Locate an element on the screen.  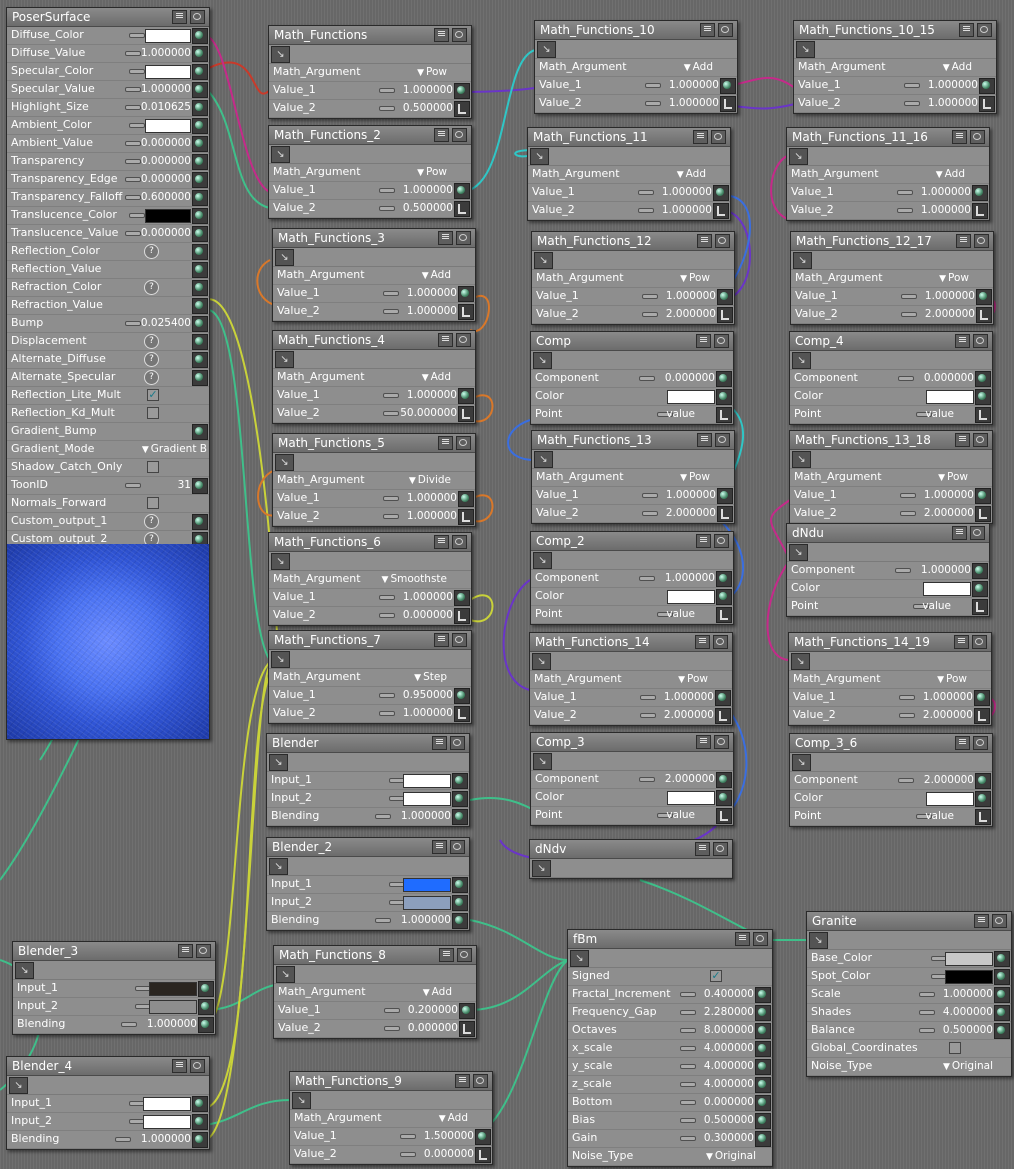
node-blender3: Blender_3 ↘ Input_1 Input_2 Blending 1.000000 is located at coordinates (114, 988).